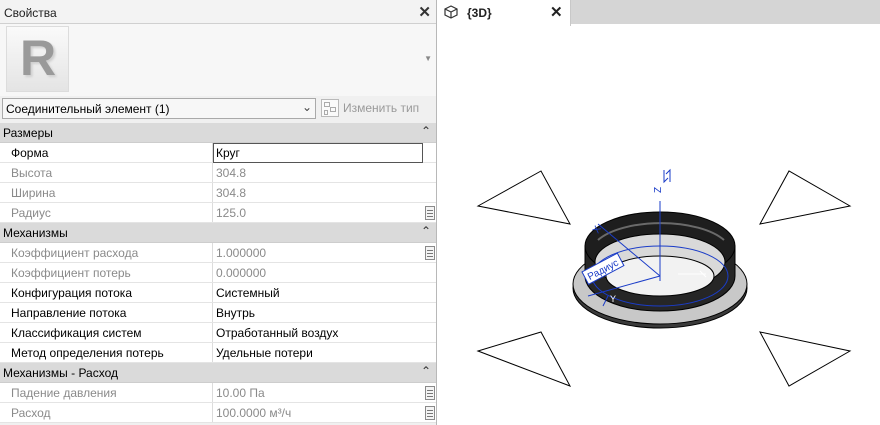 This screenshot has width=880, height=425. What do you see at coordinates (381, 108) in the screenshot?
I see `edit-type-label: Изменить тип` at bounding box center [381, 108].